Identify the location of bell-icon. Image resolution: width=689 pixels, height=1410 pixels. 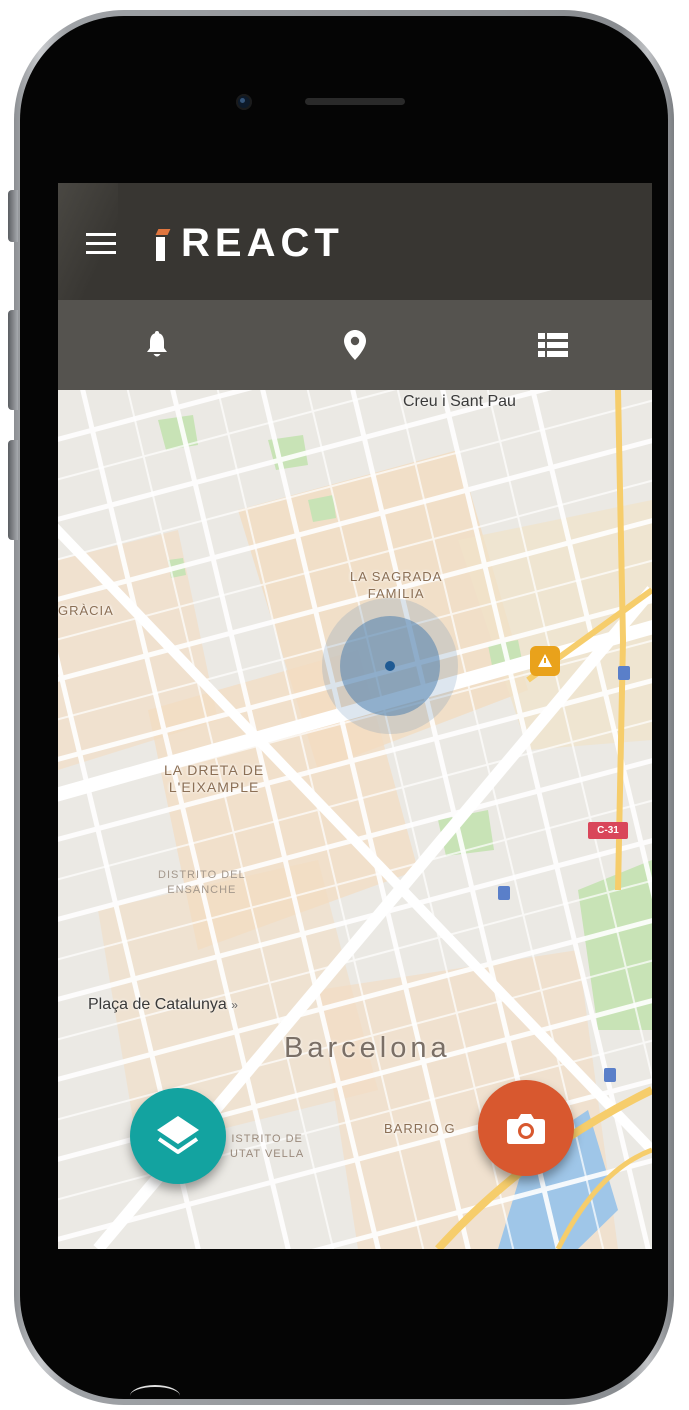
(157, 344).